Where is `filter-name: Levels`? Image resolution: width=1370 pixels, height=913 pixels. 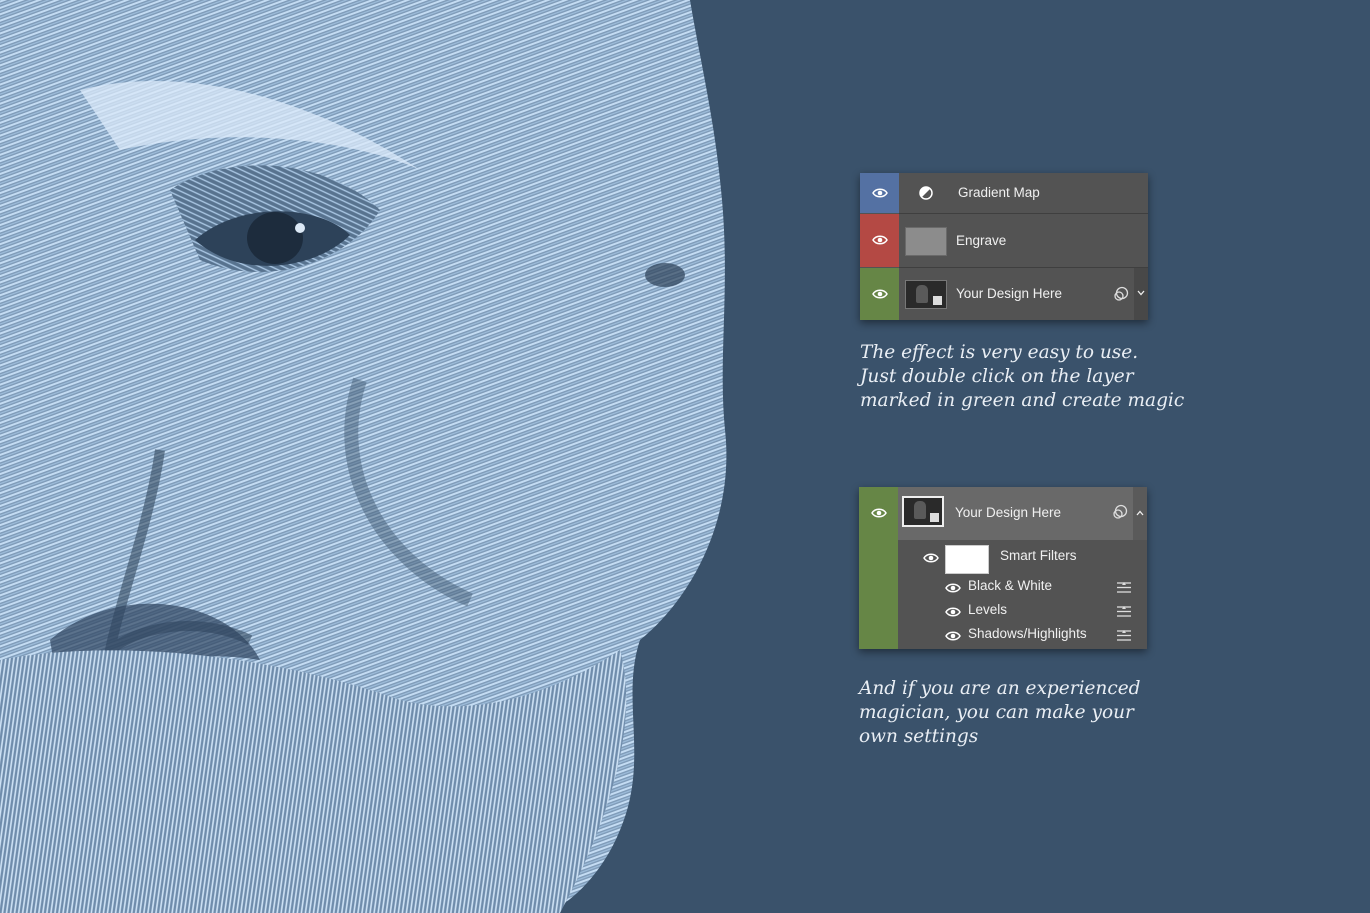
filter-name: Levels is located at coordinates (988, 609).